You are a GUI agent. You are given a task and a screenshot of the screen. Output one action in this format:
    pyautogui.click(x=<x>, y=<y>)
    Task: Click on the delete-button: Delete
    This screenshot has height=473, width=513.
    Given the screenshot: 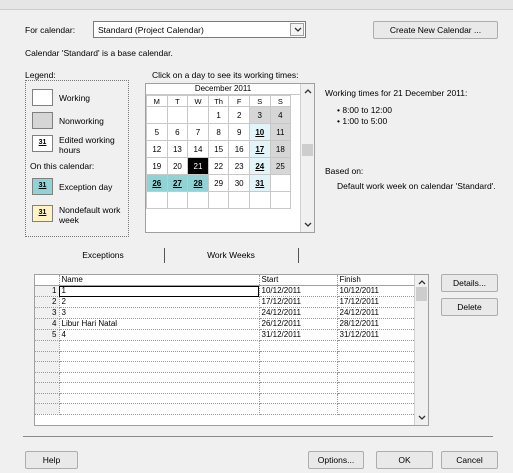 What is the action you would take?
    pyautogui.click(x=469, y=307)
    